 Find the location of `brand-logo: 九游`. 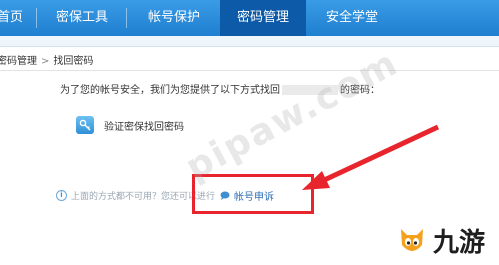

brand-logo: 九游 is located at coordinates (445, 240).